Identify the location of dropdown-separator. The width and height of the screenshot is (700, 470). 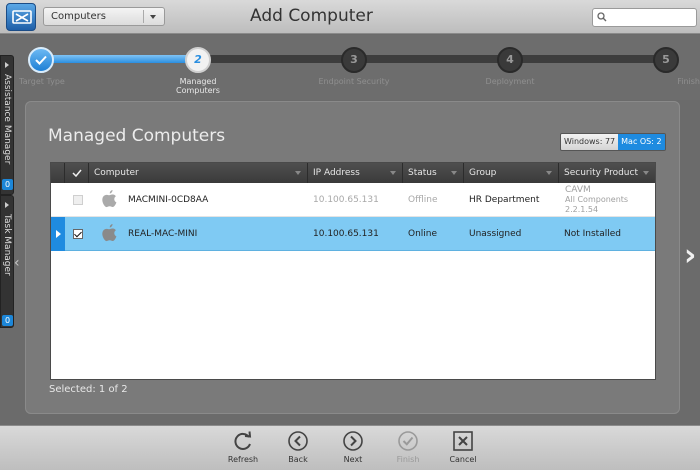
(143, 16).